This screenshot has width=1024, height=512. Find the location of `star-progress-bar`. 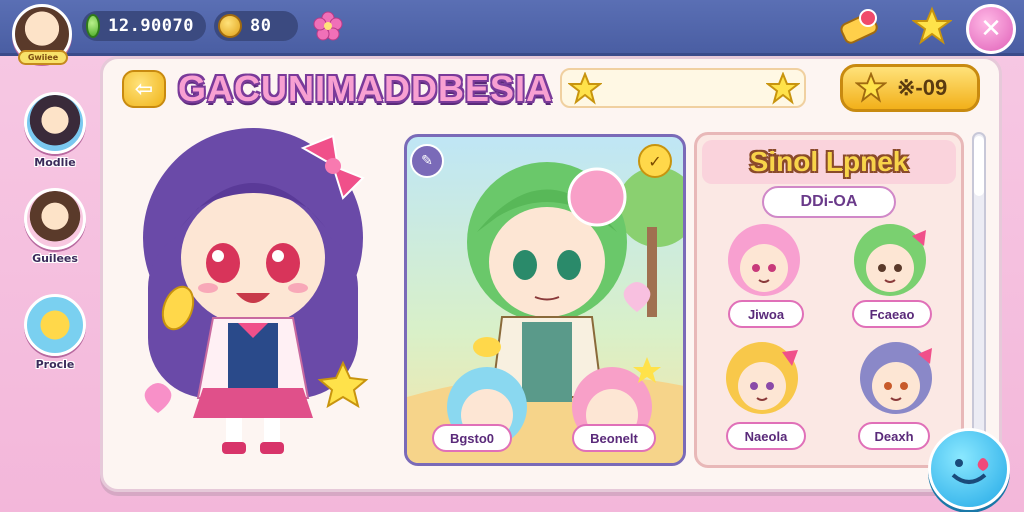

star-progress-bar is located at coordinates (683, 88).